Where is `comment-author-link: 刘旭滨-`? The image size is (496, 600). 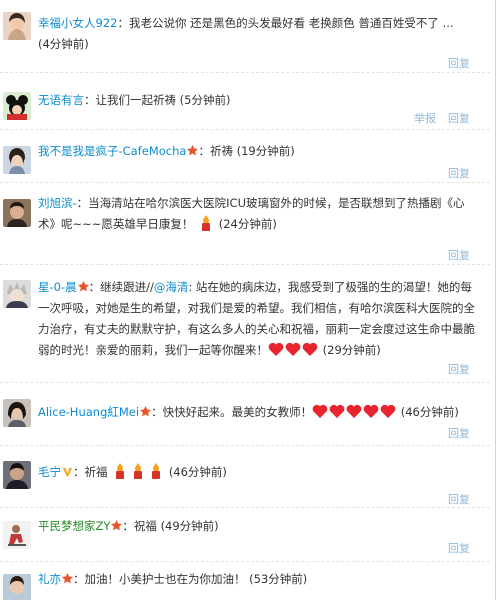 comment-author-link: 刘旭滨- is located at coordinates (57, 203).